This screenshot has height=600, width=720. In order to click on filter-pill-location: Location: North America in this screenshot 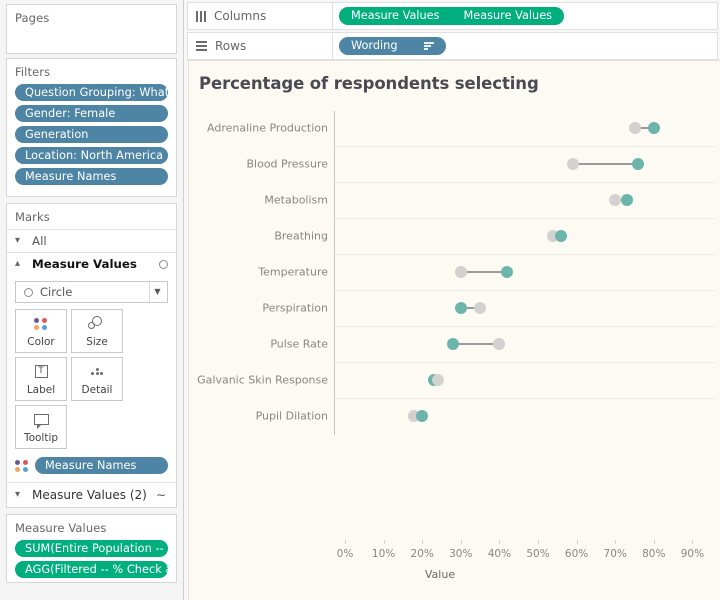, I will do `click(91, 155)`.